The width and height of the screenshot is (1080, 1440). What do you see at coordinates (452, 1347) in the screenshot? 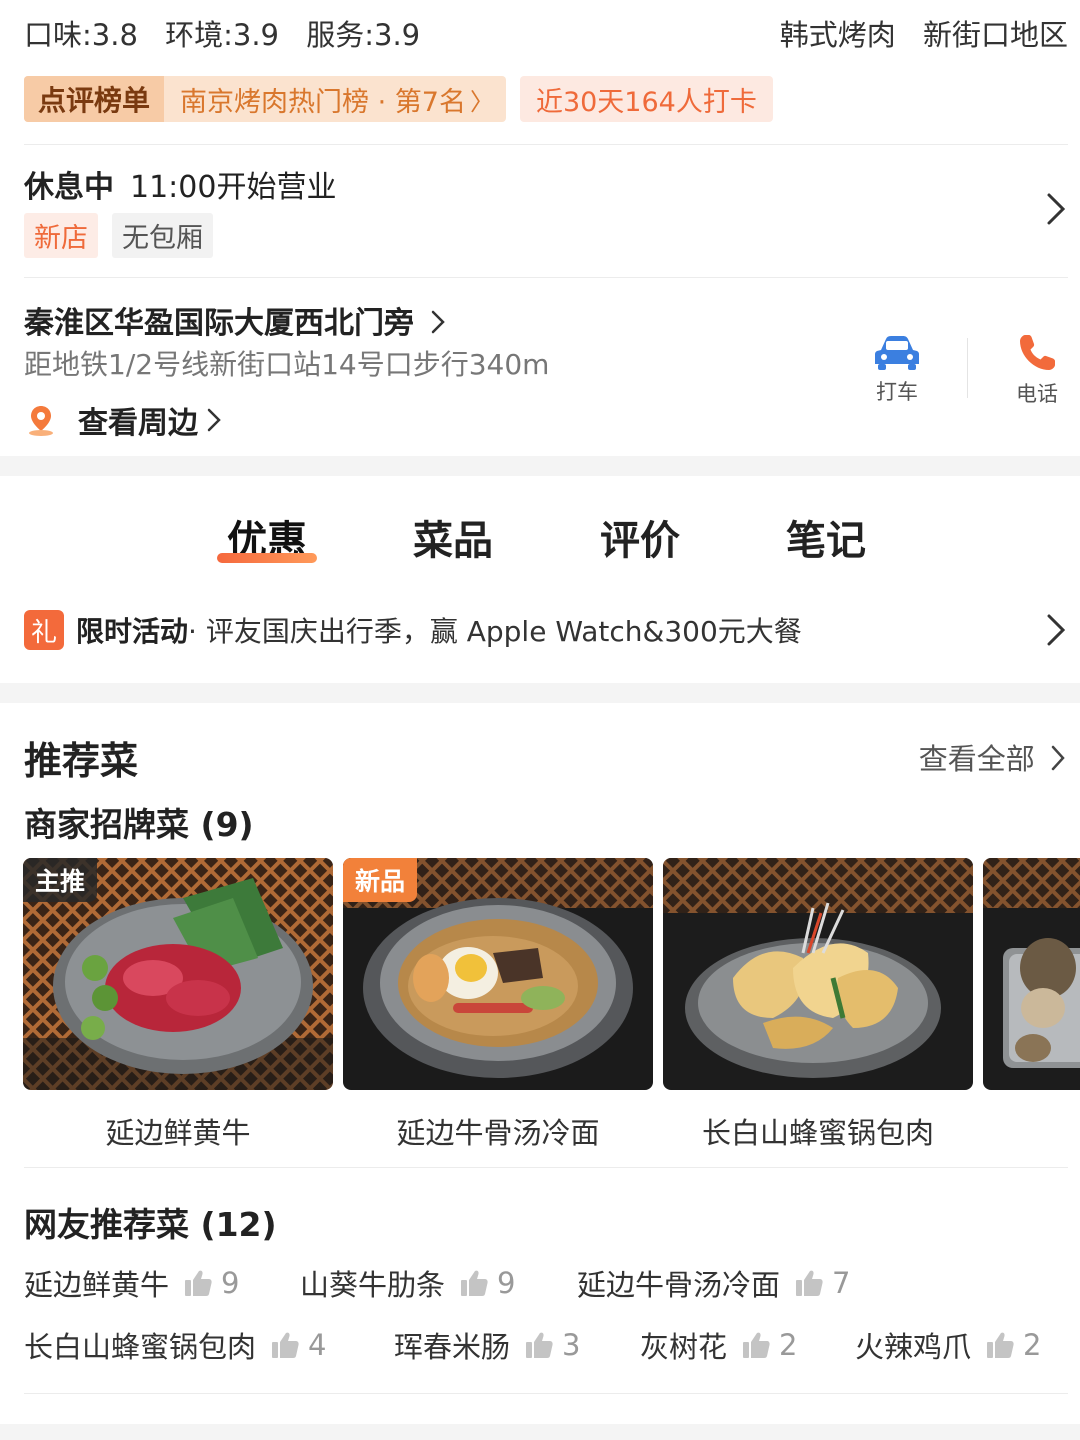
I see `user-dish-name: 珲春米肠` at bounding box center [452, 1347].